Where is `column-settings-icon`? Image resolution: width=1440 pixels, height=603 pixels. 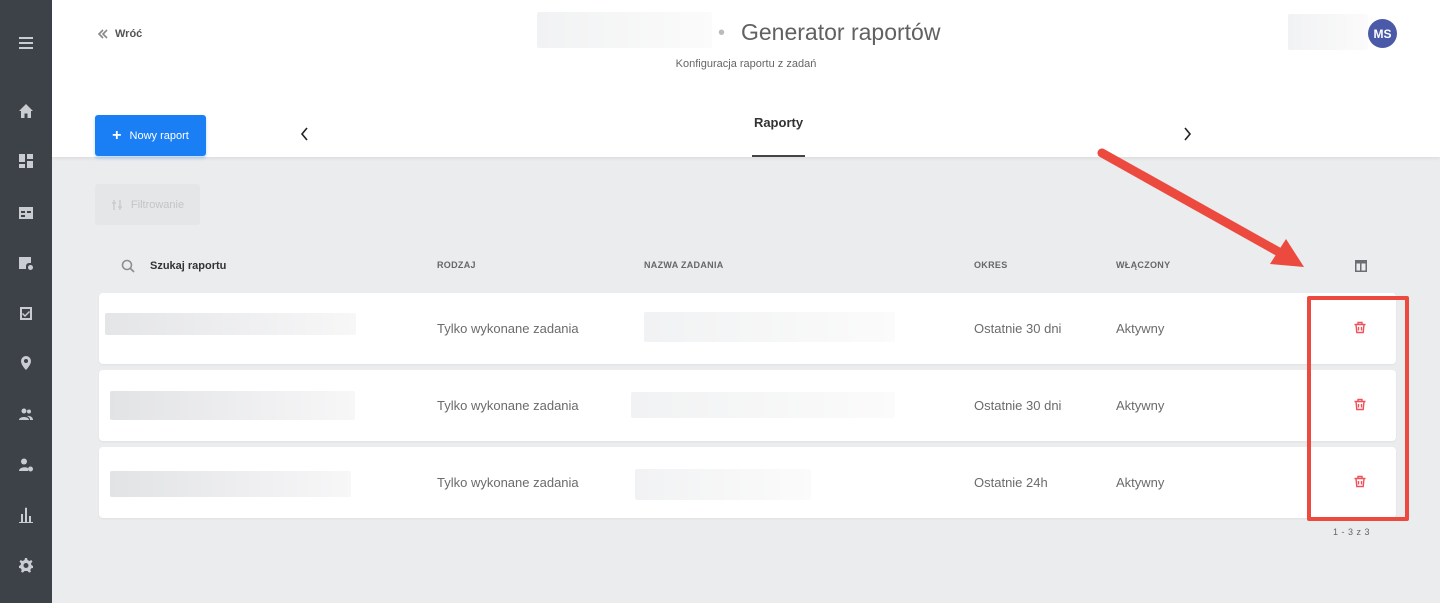
column-settings-icon is located at coordinates (1361, 266).